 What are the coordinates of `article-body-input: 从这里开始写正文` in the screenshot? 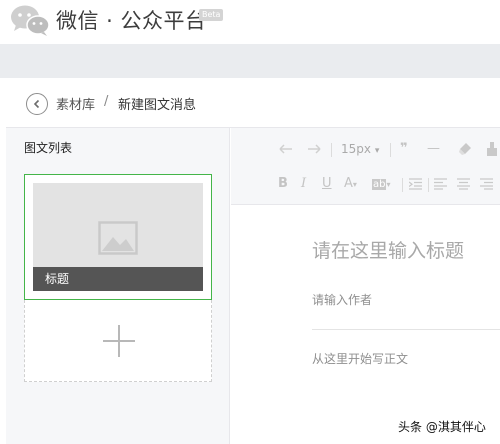 It's located at (360, 358).